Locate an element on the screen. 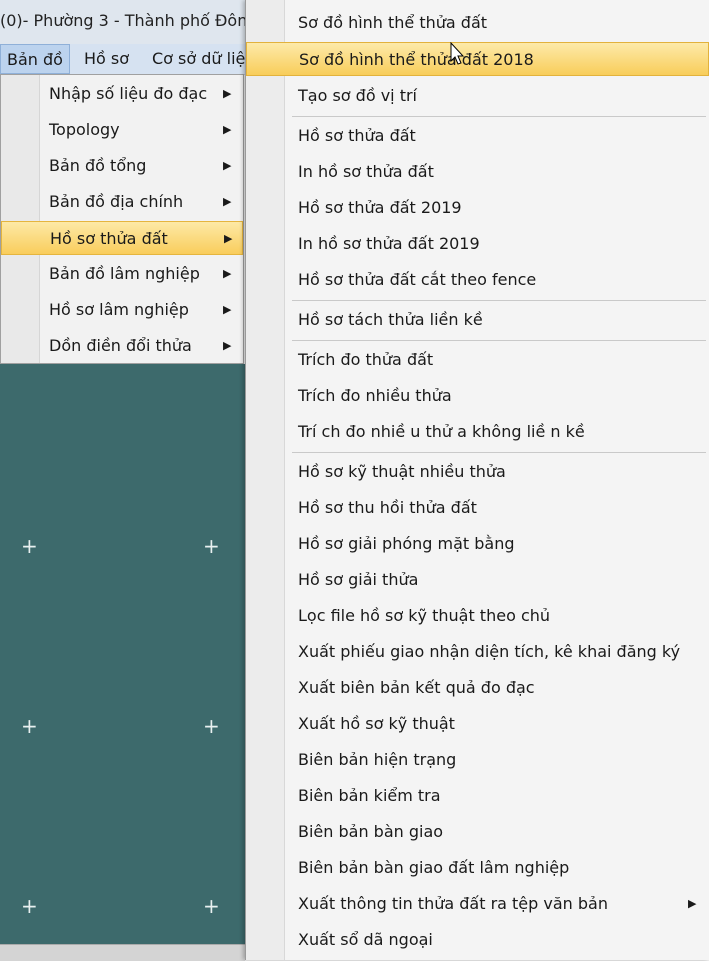 The height and width of the screenshot is (961, 709). menu-item-label: Sơ đồ hình thể thửa đất 2018 is located at coordinates (416, 59).